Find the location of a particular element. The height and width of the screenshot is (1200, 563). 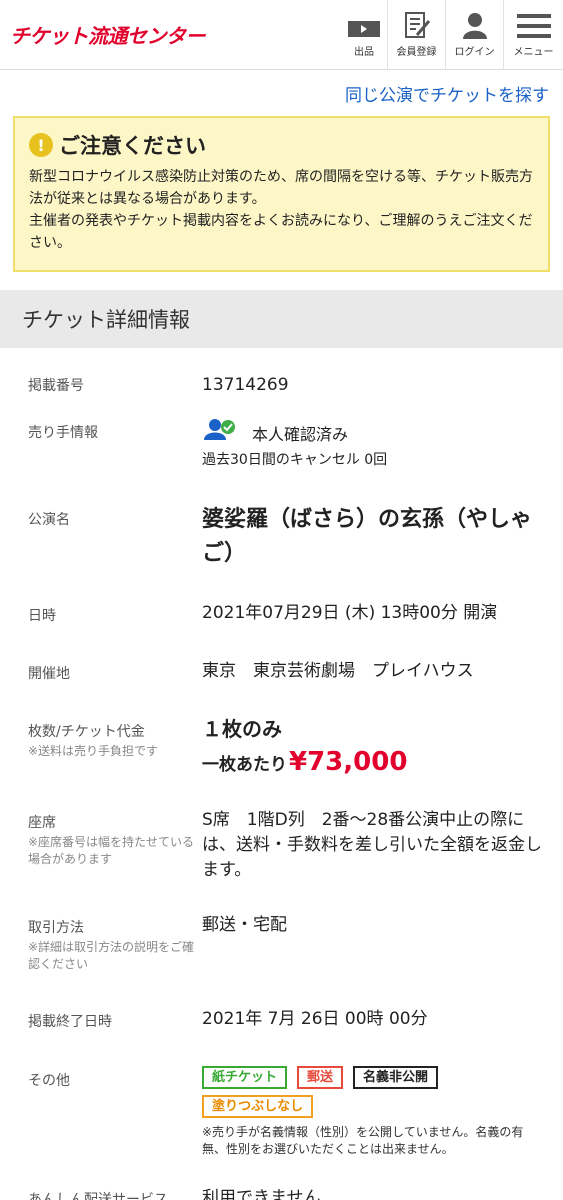

badge-mail: 郵送 is located at coordinates (320, 1077).